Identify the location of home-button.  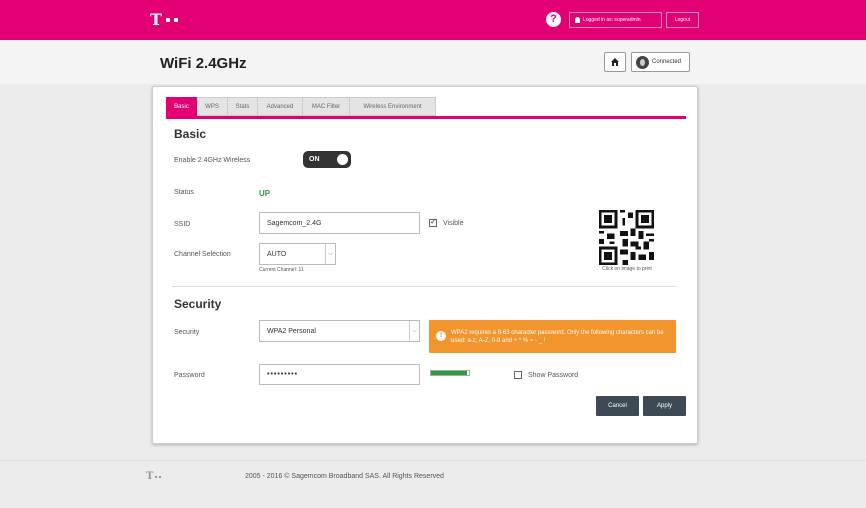
(615, 62).